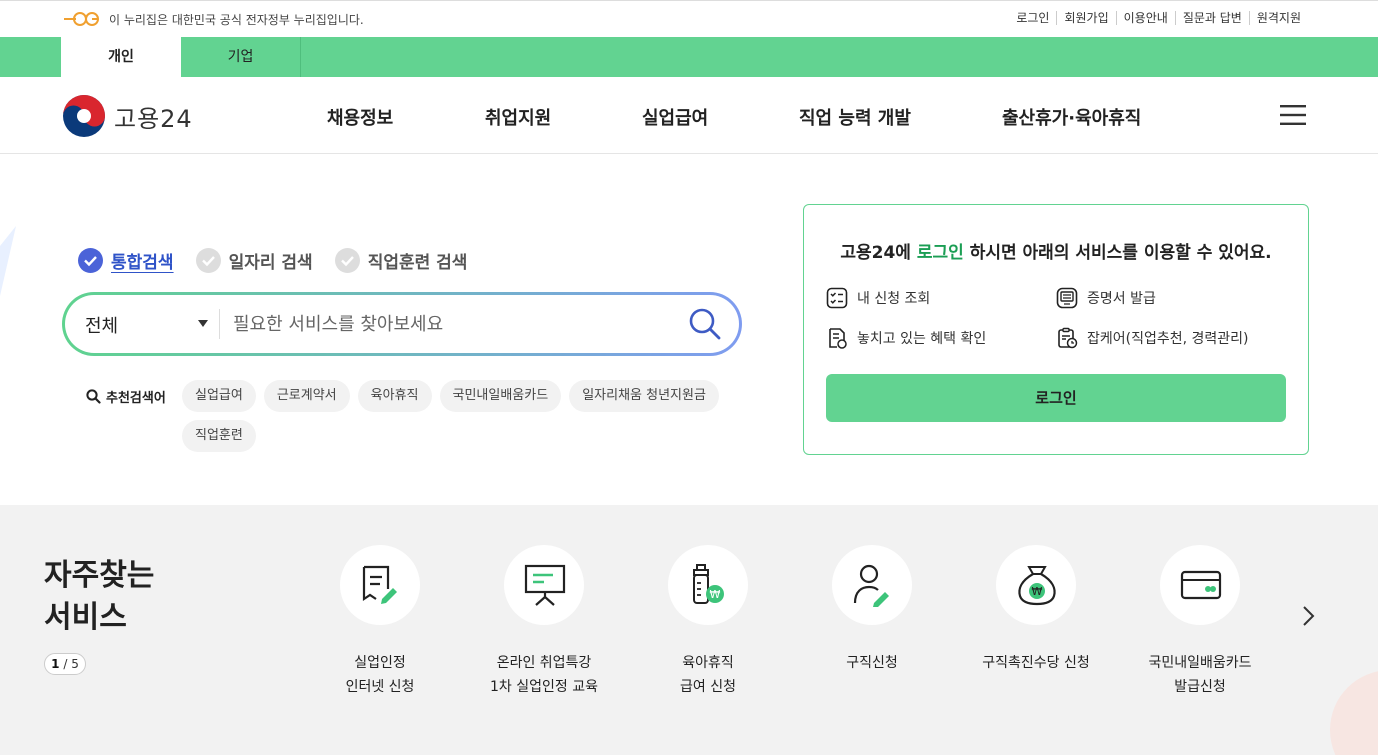 The image size is (1378, 755). What do you see at coordinates (1056, 253) in the screenshot?
I see `login-card-title: 고용24에 로그인 하시면 아래의 서비스를 이용할 수 있어요.` at bounding box center [1056, 253].